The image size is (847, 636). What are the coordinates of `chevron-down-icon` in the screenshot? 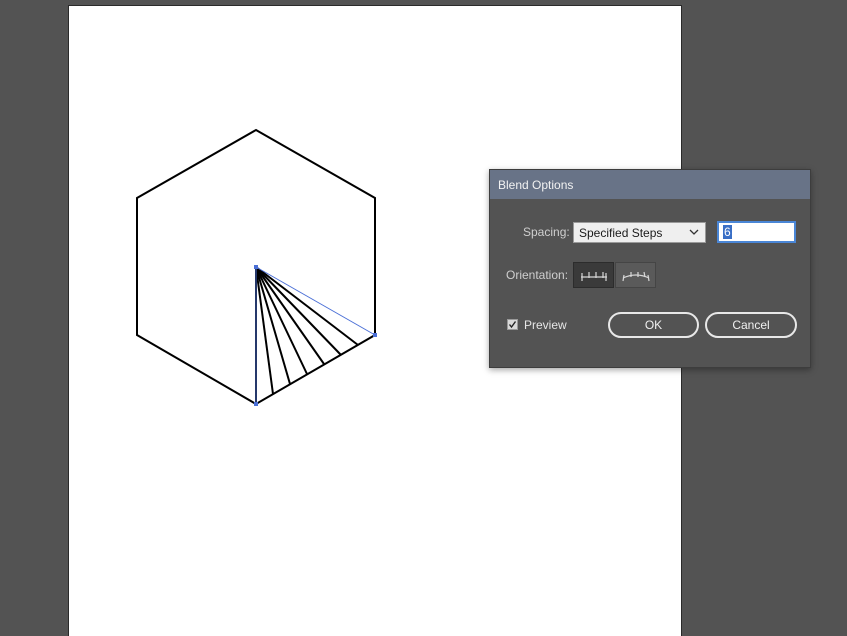 It's located at (694, 232).